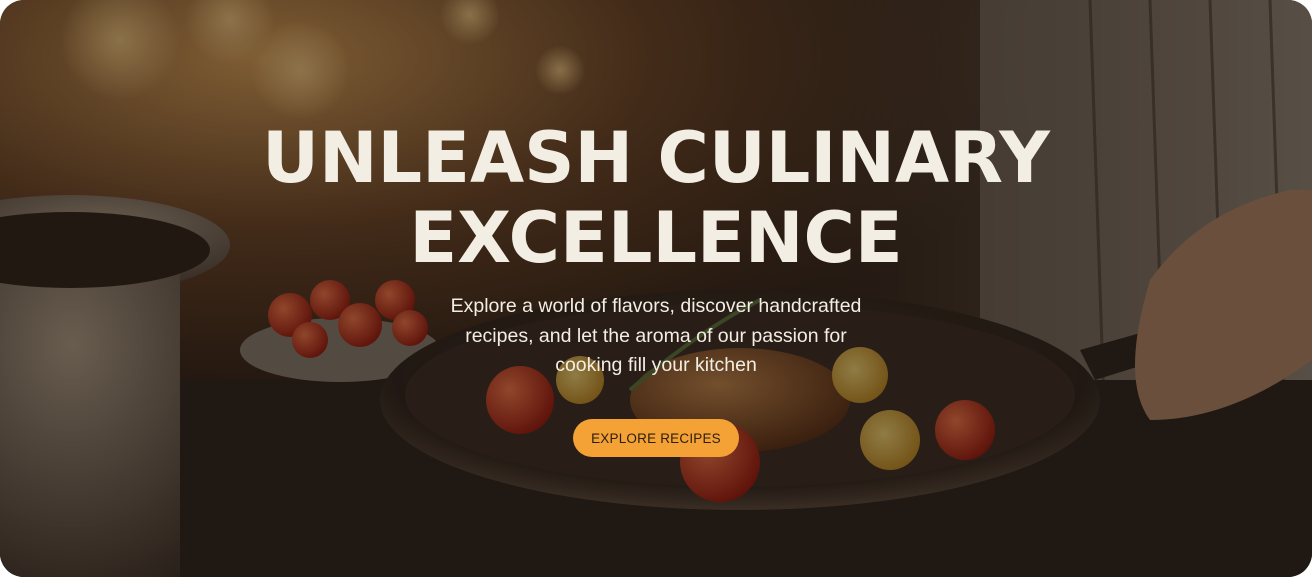 This screenshot has width=1312, height=577. I want to click on hero-title-line-2: EXCELLENCE, so click(656, 238).